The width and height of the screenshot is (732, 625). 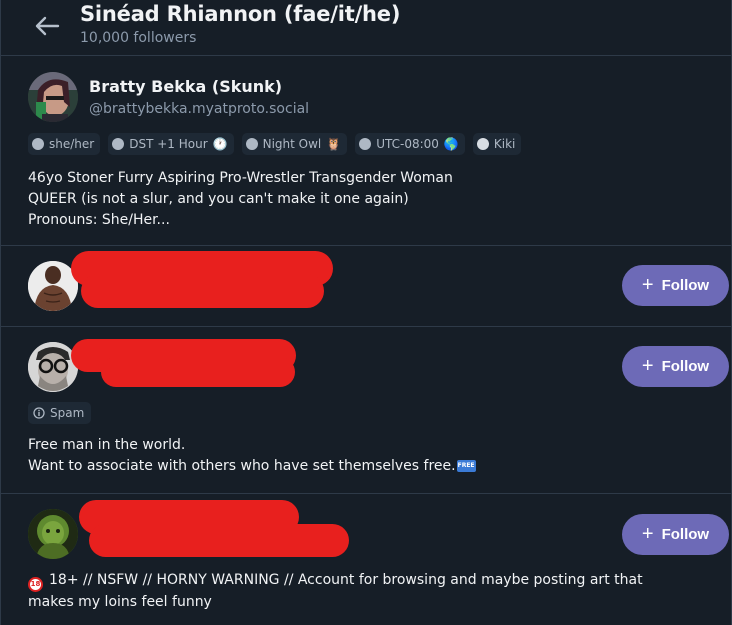 What do you see at coordinates (220, 144) in the screenshot?
I see `clock-icon: 🕐` at bounding box center [220, 144].